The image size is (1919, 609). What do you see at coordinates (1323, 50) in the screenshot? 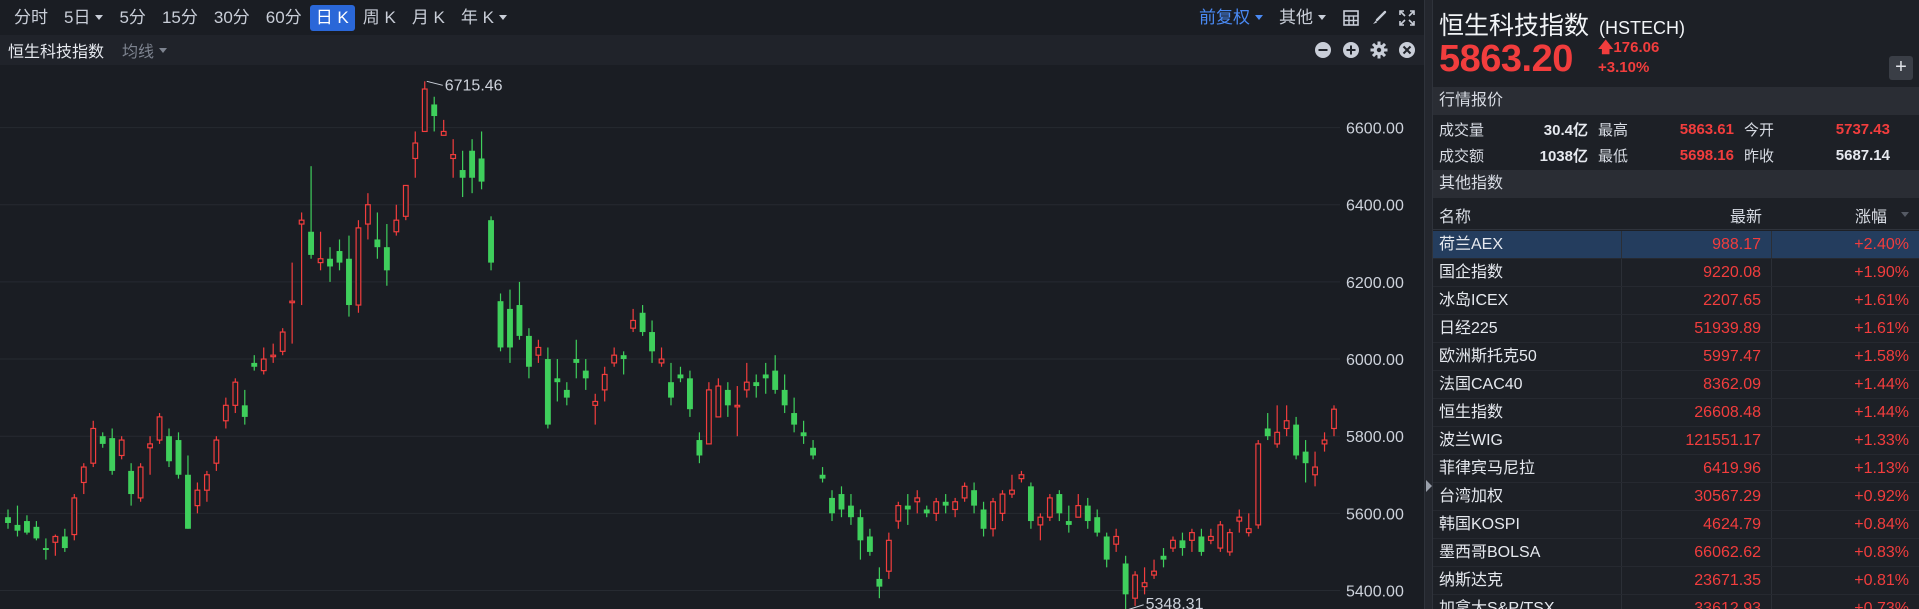
I see `zoom-out-icon` at bounding box center [1323, 50].